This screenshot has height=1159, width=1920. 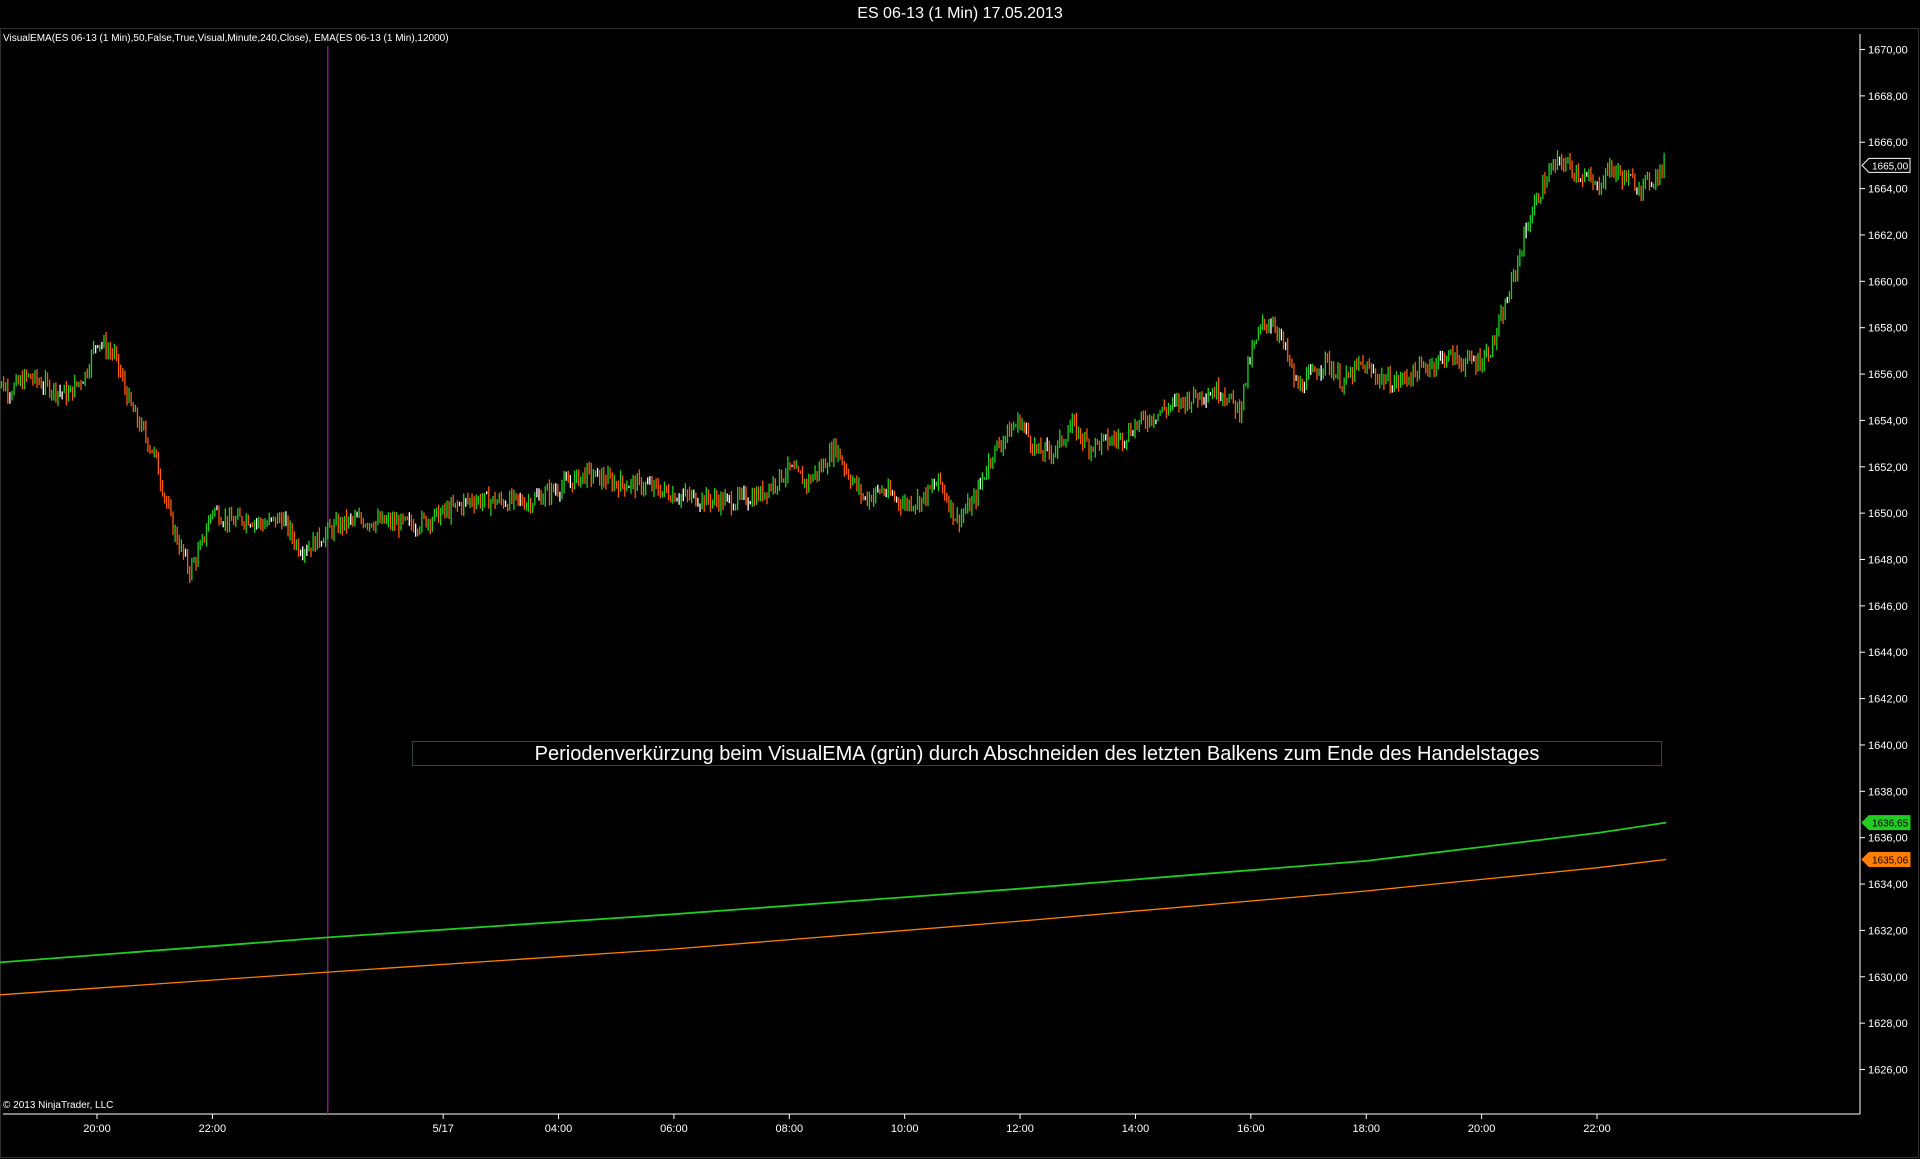 I want to click on y-tick-label: 1660,00, so click(x=1888, y=282).